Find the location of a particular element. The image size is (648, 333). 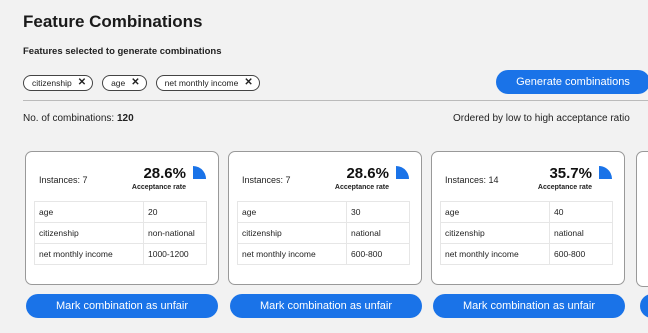

mark-unfair-button-partial is located at coordinates (644, 306).